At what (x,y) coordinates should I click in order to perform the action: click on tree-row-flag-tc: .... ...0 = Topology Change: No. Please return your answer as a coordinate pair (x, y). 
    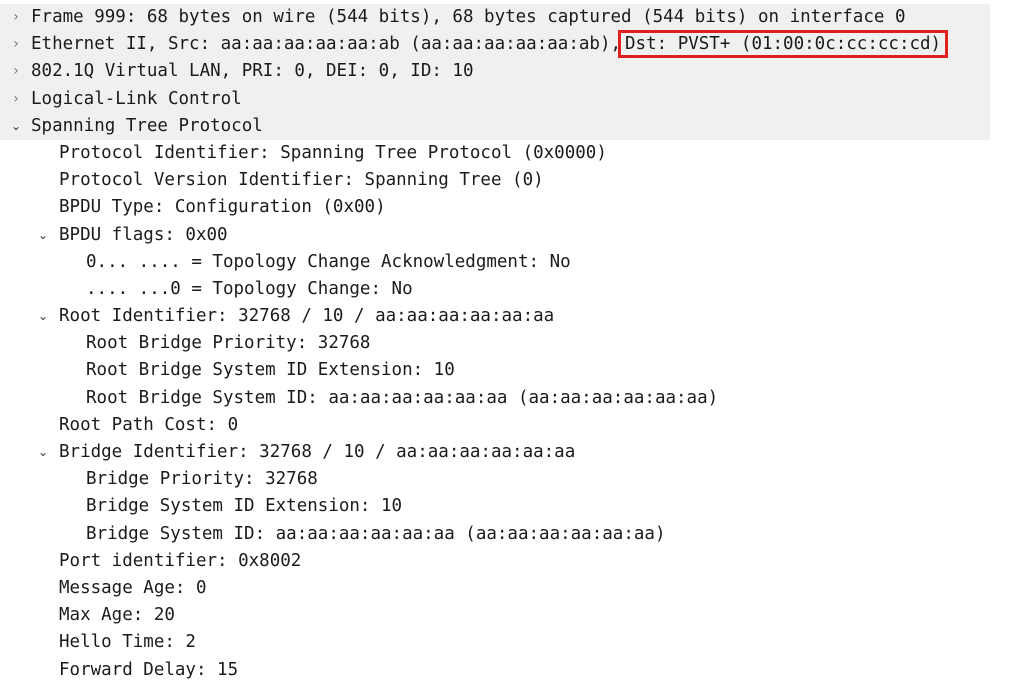
    Looking at the image, I should click on (516, 289).